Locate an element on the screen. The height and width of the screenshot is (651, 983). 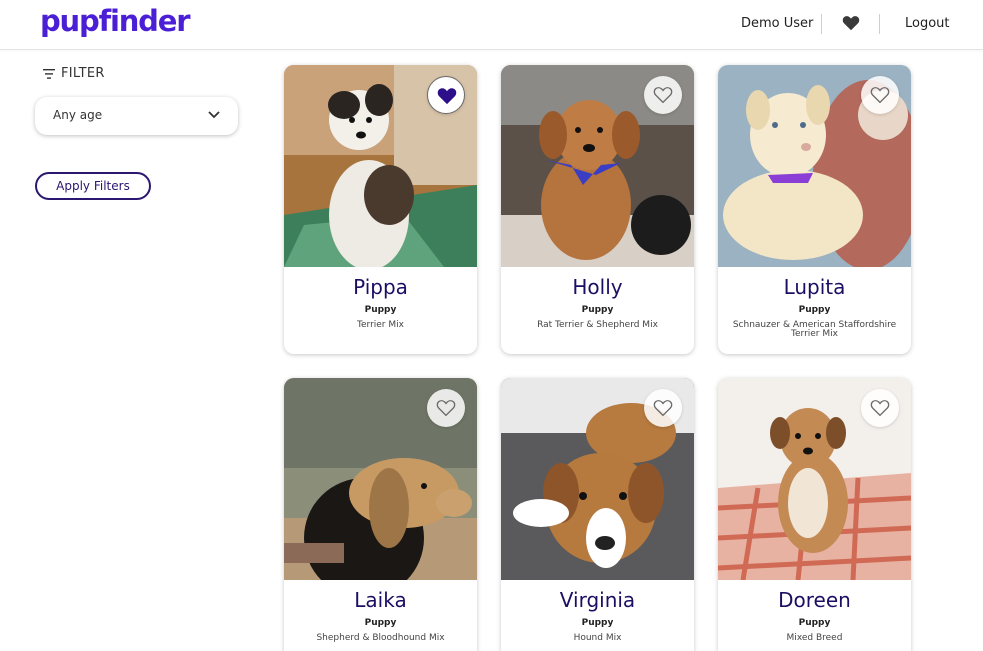
apply-filters-button: Apply Filters is located at coordinates (93, 186).